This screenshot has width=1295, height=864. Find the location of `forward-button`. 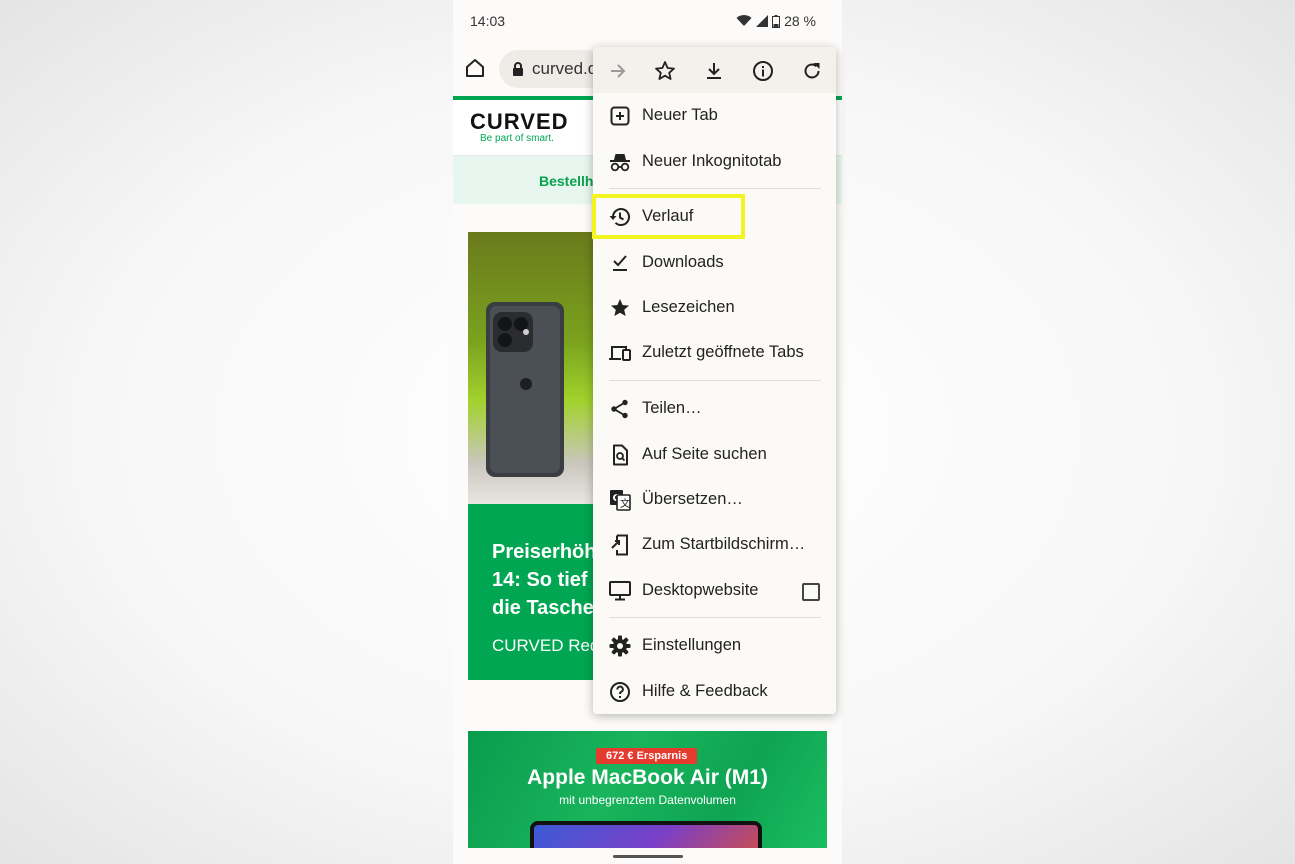

forward-button is located at coordinates (618, 71).